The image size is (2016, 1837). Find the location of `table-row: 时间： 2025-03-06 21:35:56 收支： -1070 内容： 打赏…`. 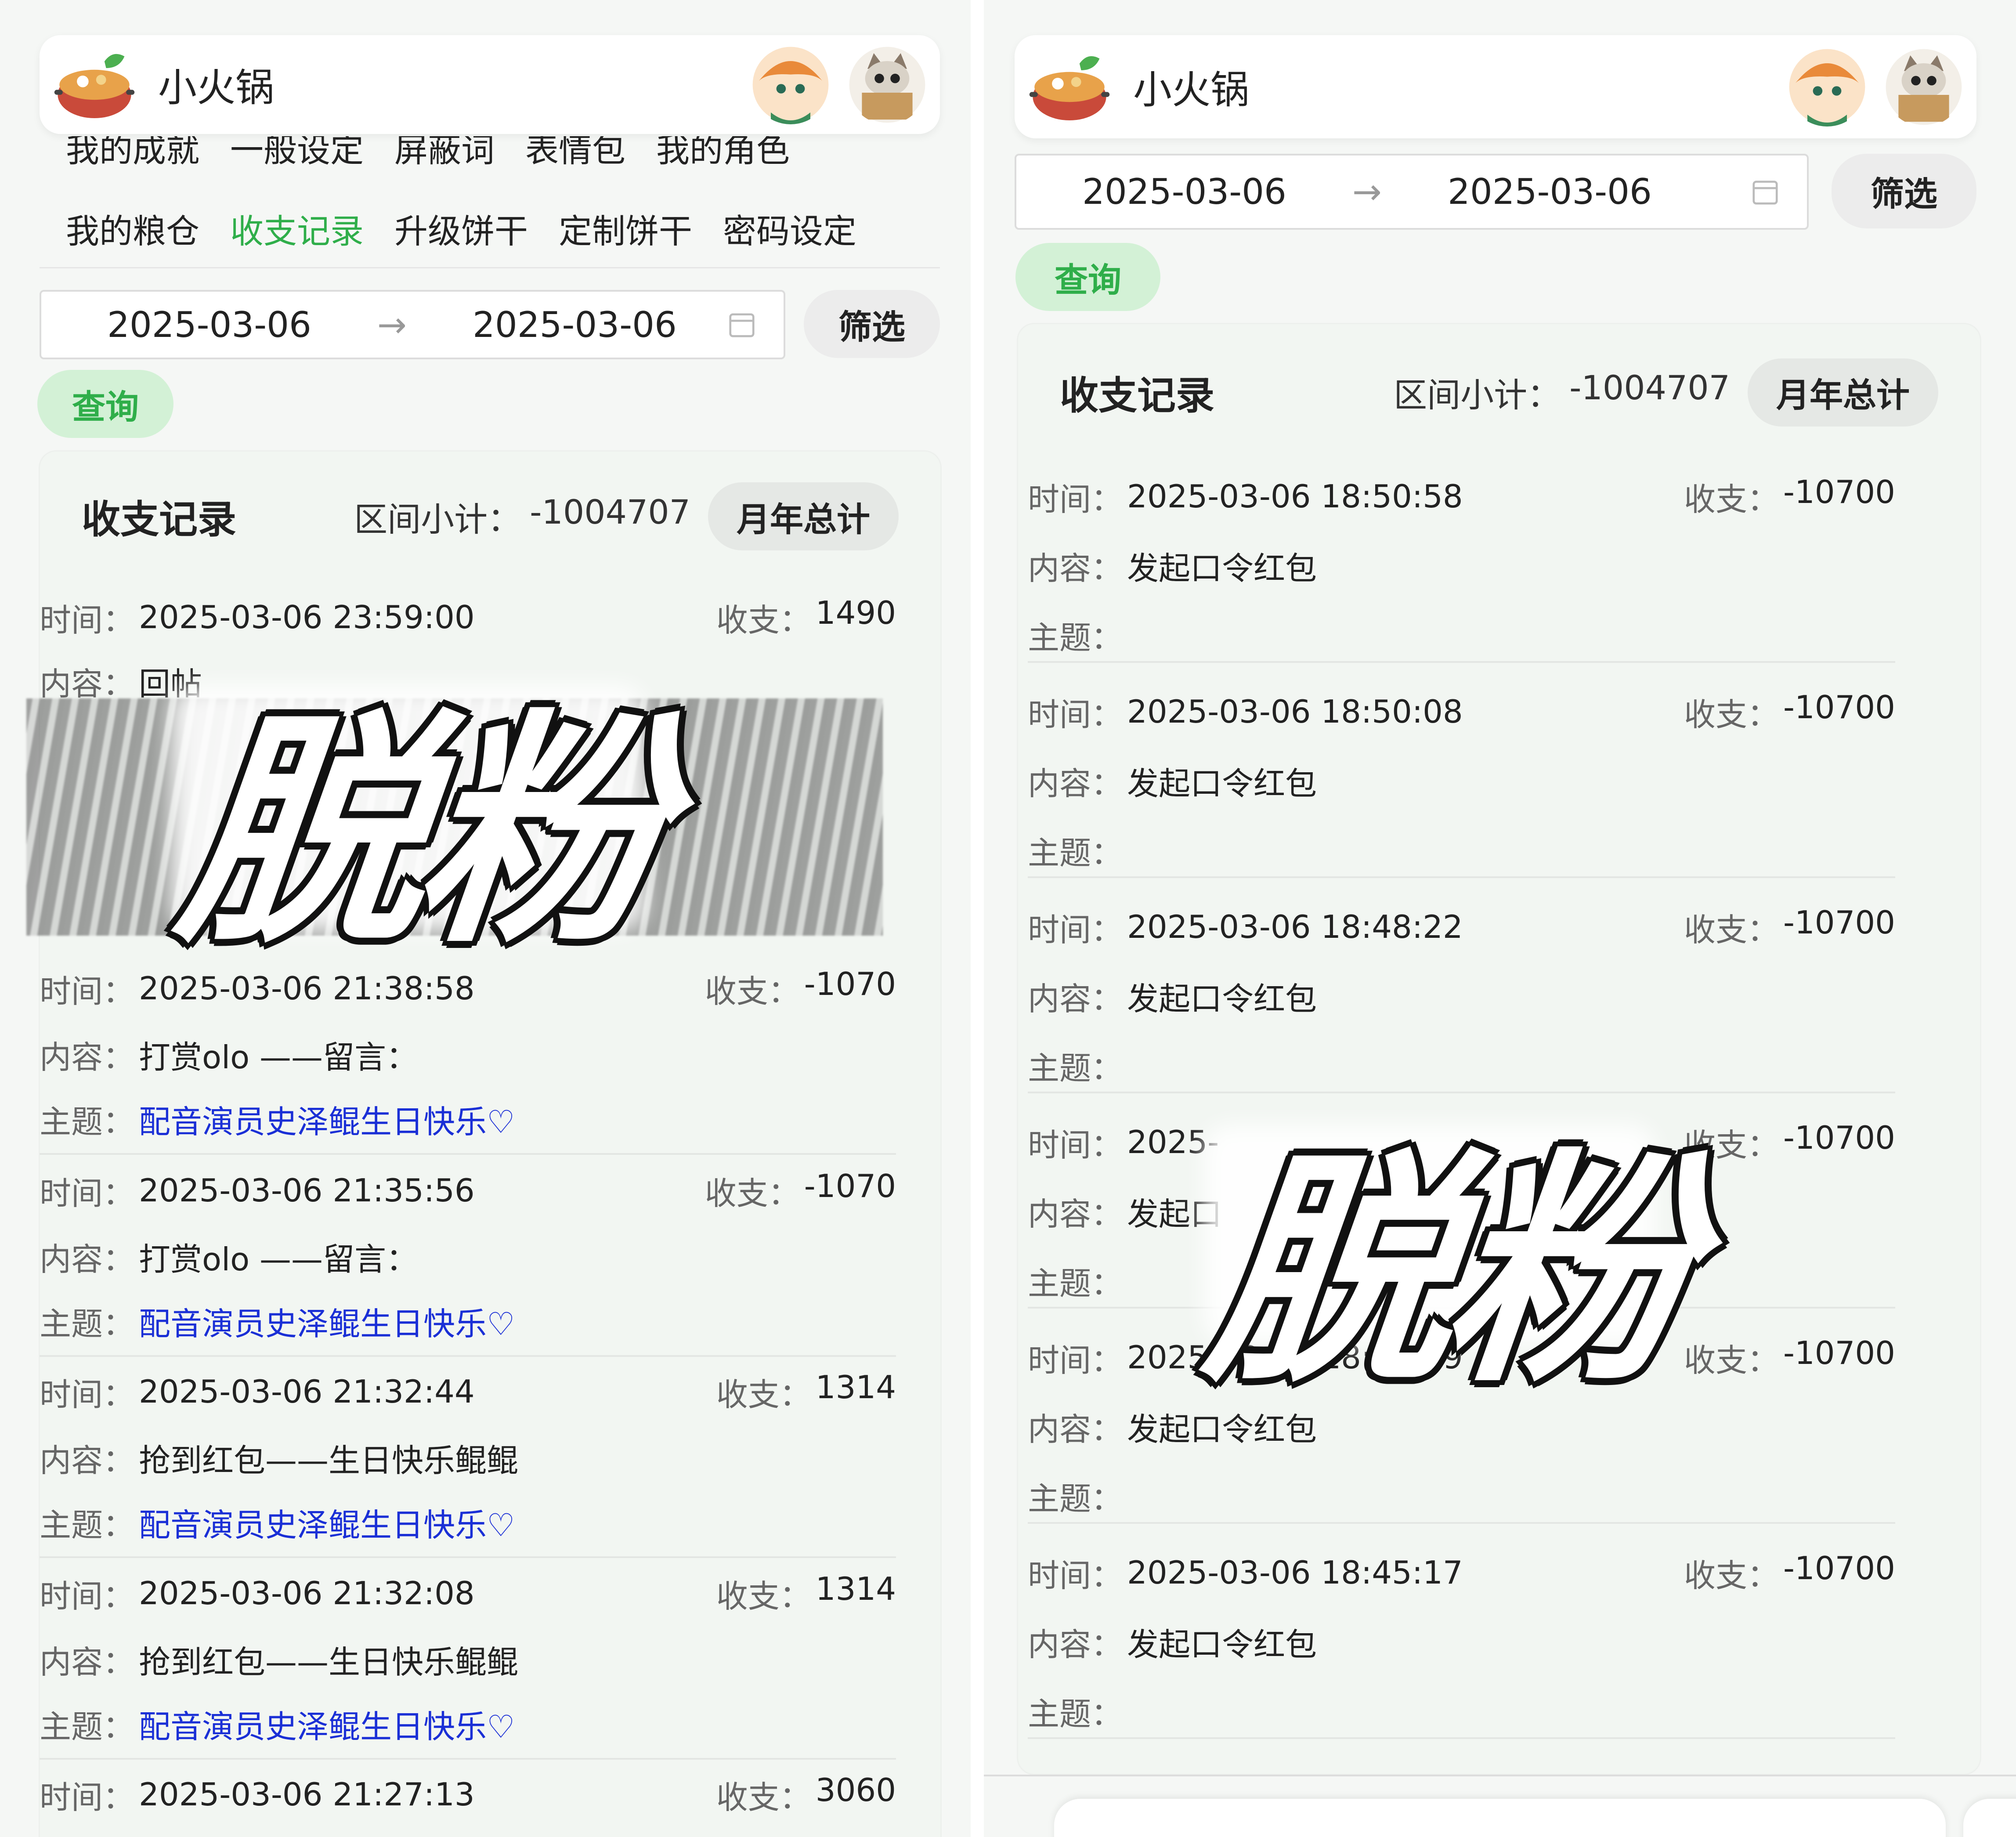

table-row: 时间： 2025-03-06 21:35:56 收支： -1070 内容： 打赏… is located at coordinates (468, 1258).